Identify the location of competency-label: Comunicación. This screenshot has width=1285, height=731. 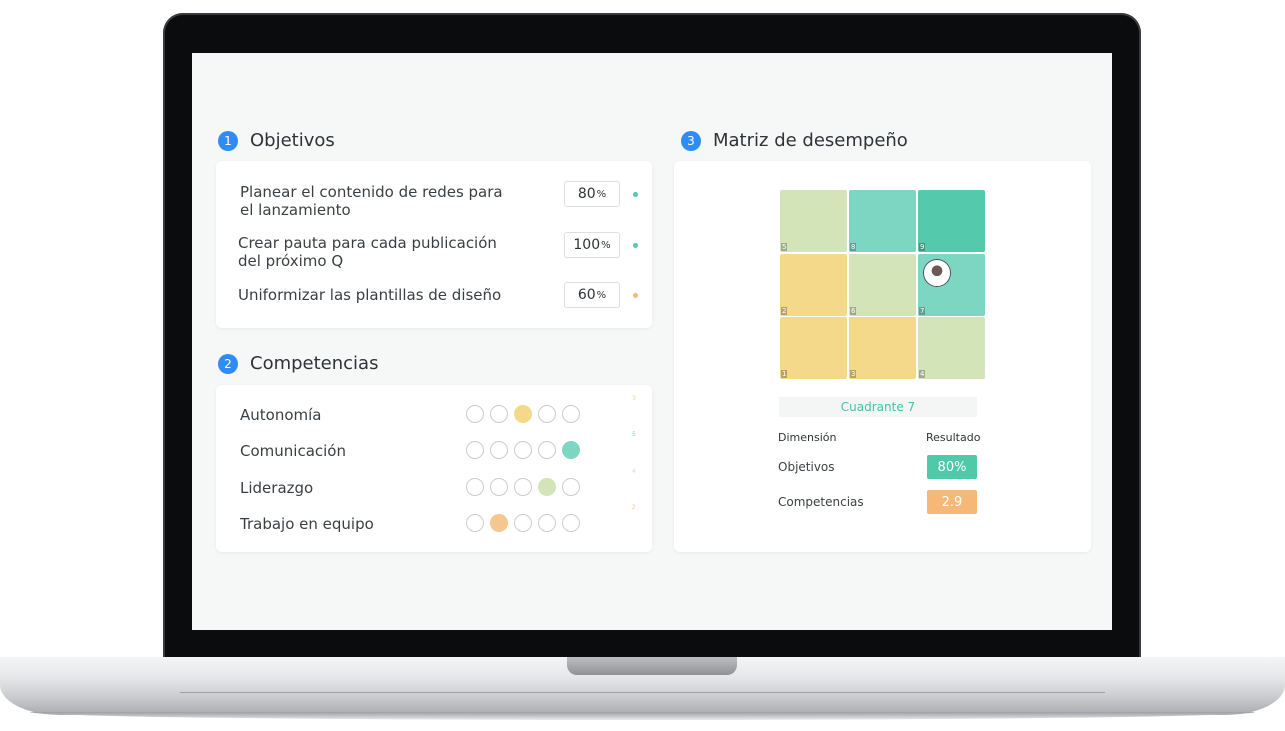
(293, 451).